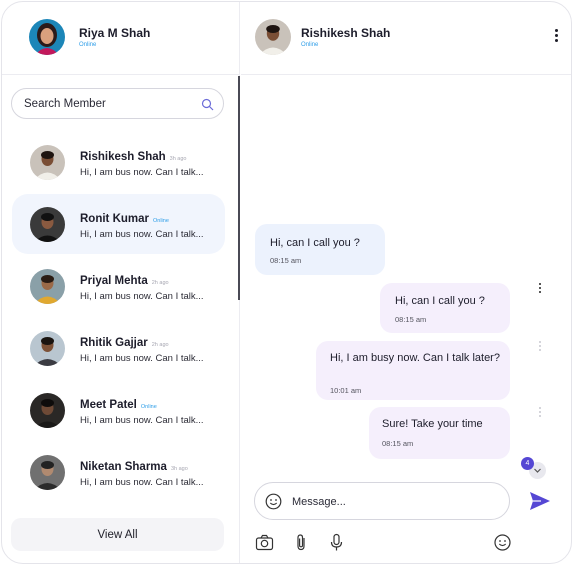 The width and height of the screenshot is (574, 566). I want to click on contact-name: Niketan Sharma 3h ago, so click(134, 467).